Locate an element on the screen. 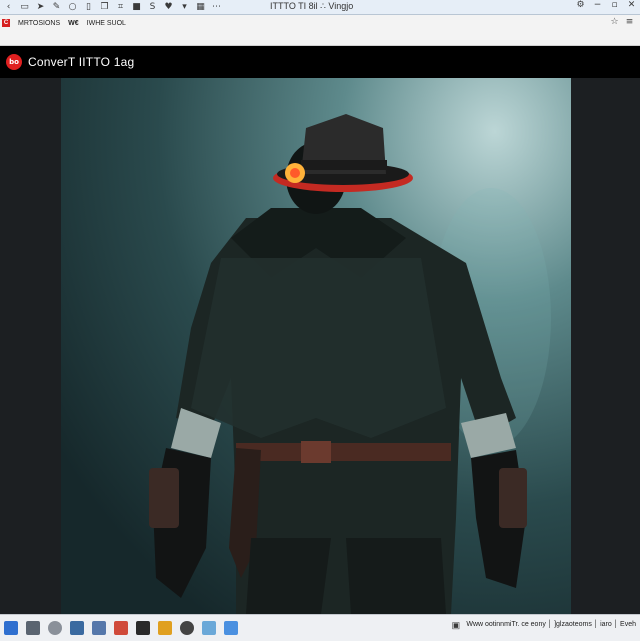  hat-band is located at coordinates (344, 165).